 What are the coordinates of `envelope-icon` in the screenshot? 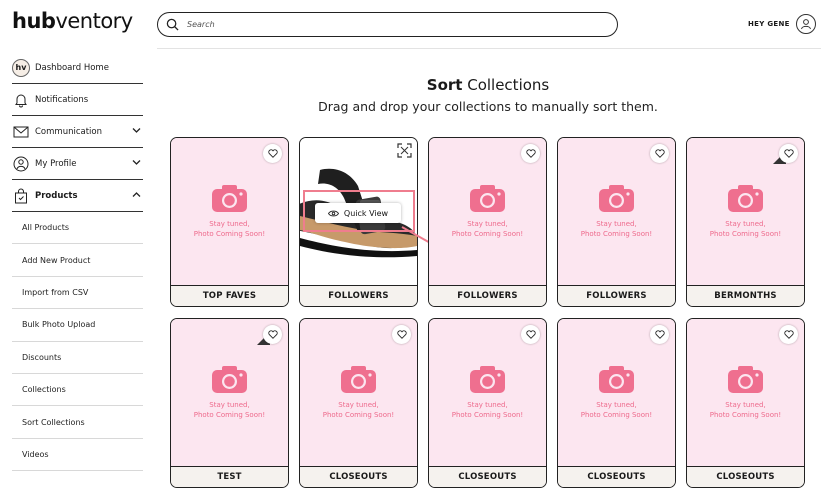 It's located at (21, 132).